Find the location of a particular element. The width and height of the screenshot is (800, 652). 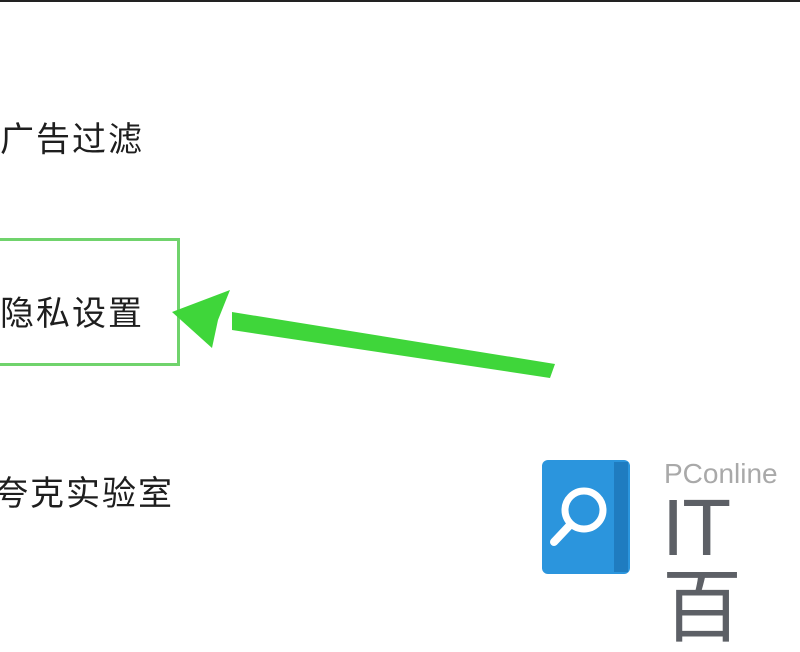

menu-item-label: 夸克实验室 is located at coordinates (87, 494).